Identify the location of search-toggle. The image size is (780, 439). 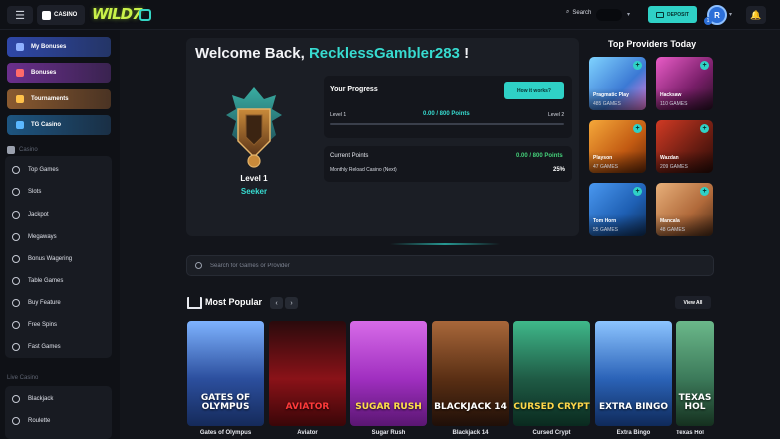
(609, 15).